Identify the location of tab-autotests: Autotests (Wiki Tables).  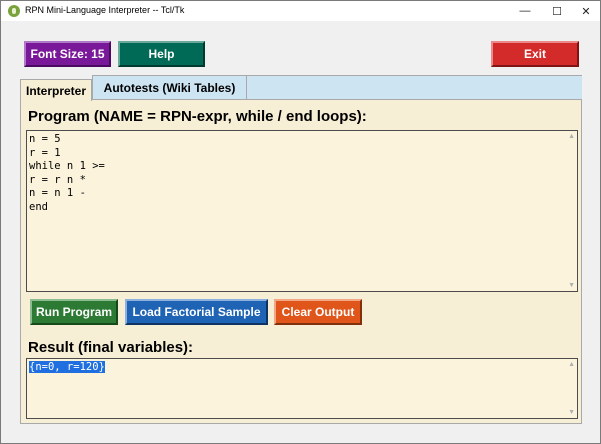
(169, 87).